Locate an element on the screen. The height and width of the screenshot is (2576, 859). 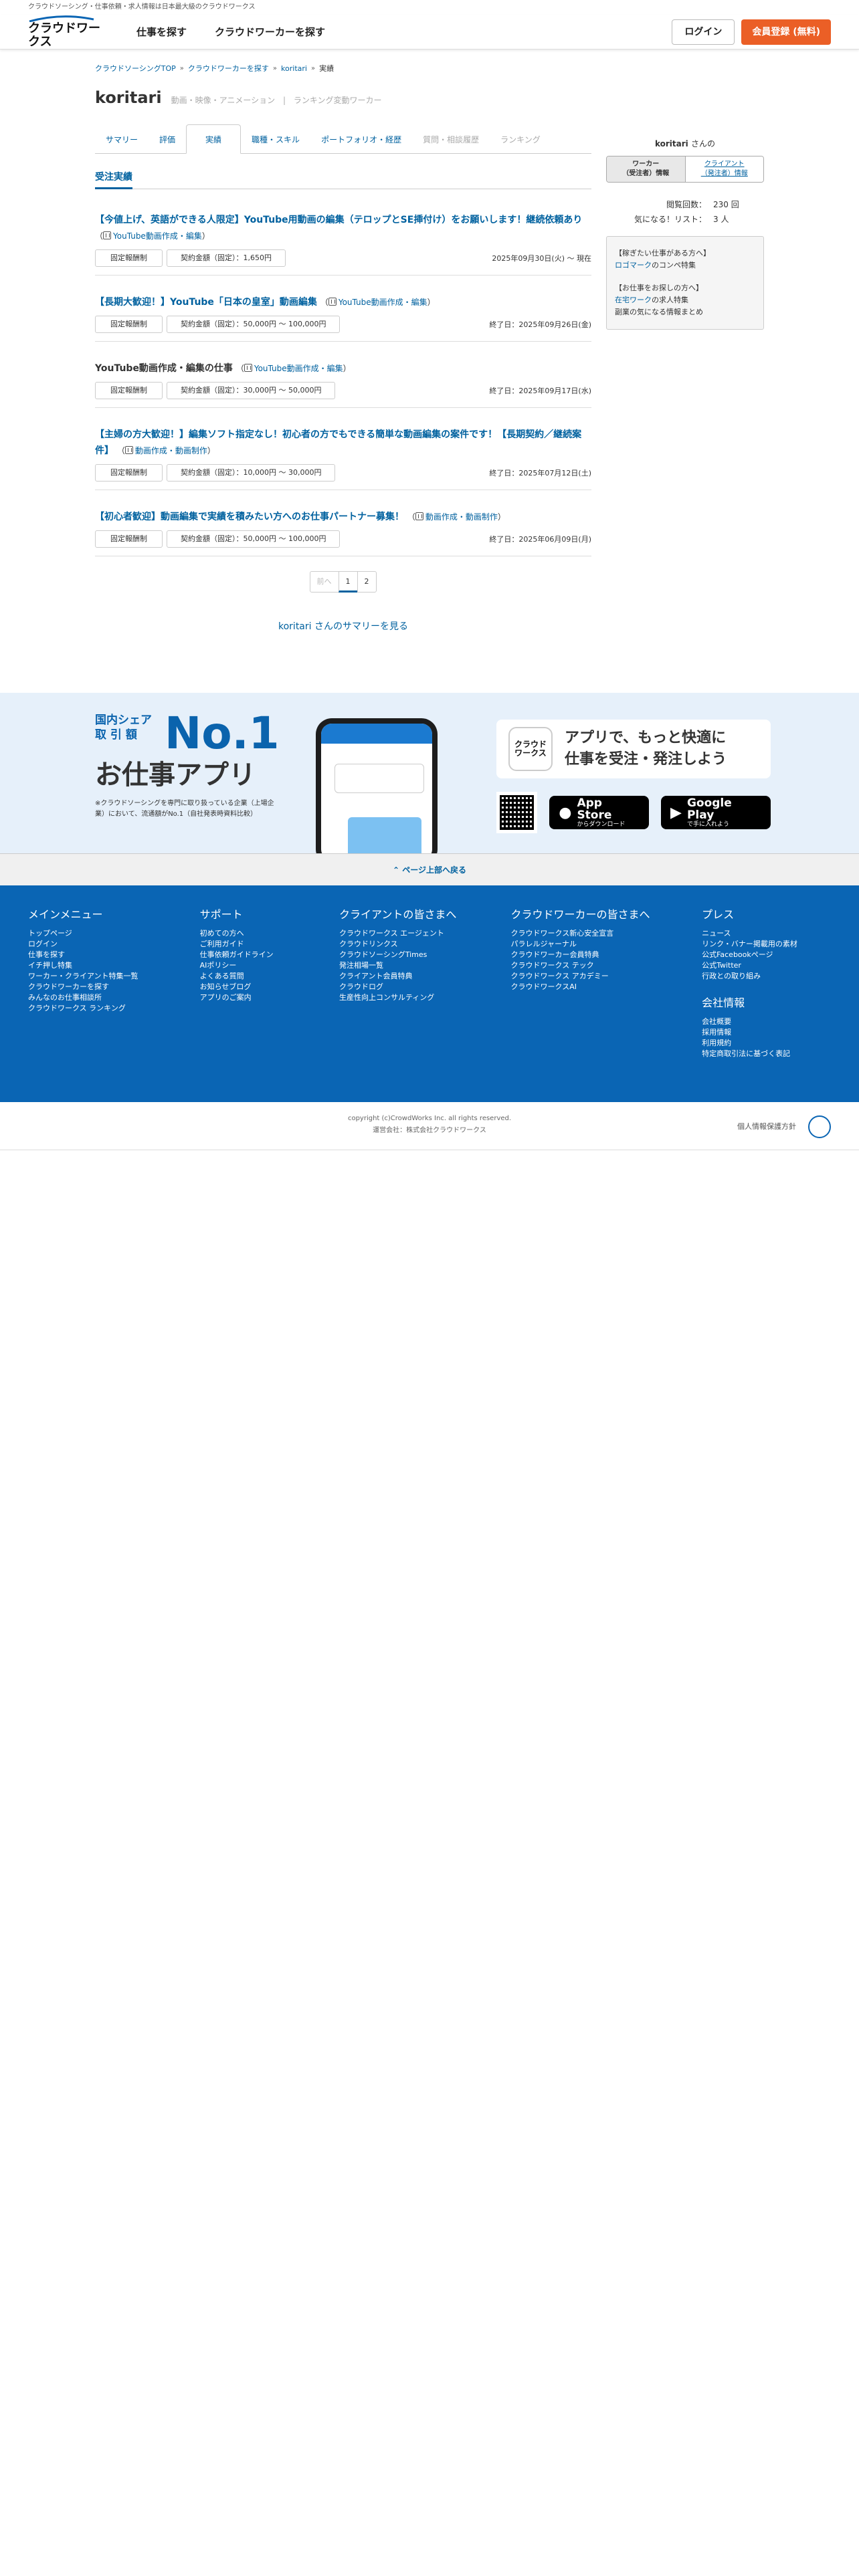
nav-find-workers: クラウドワーカーを探す is located at coordinates (270, 32).